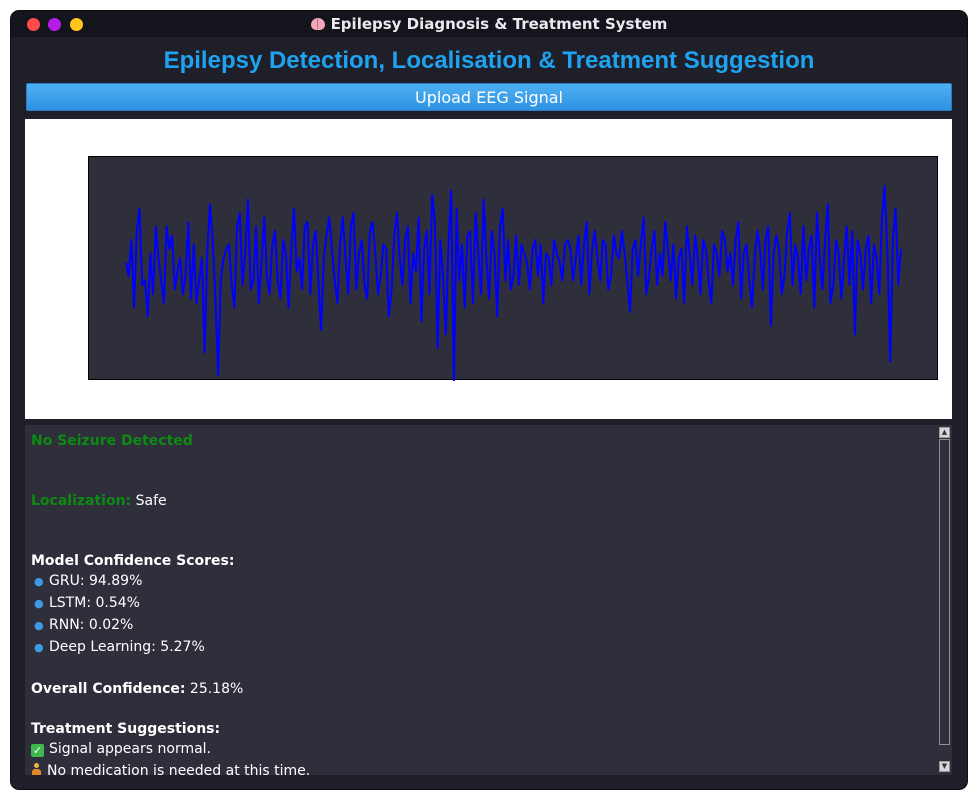 The height and width of the screenshot is (801, 978). I want to click on window-title-wrap: Epilepsy Diagnosis & Treatment System, so click(489, 24).